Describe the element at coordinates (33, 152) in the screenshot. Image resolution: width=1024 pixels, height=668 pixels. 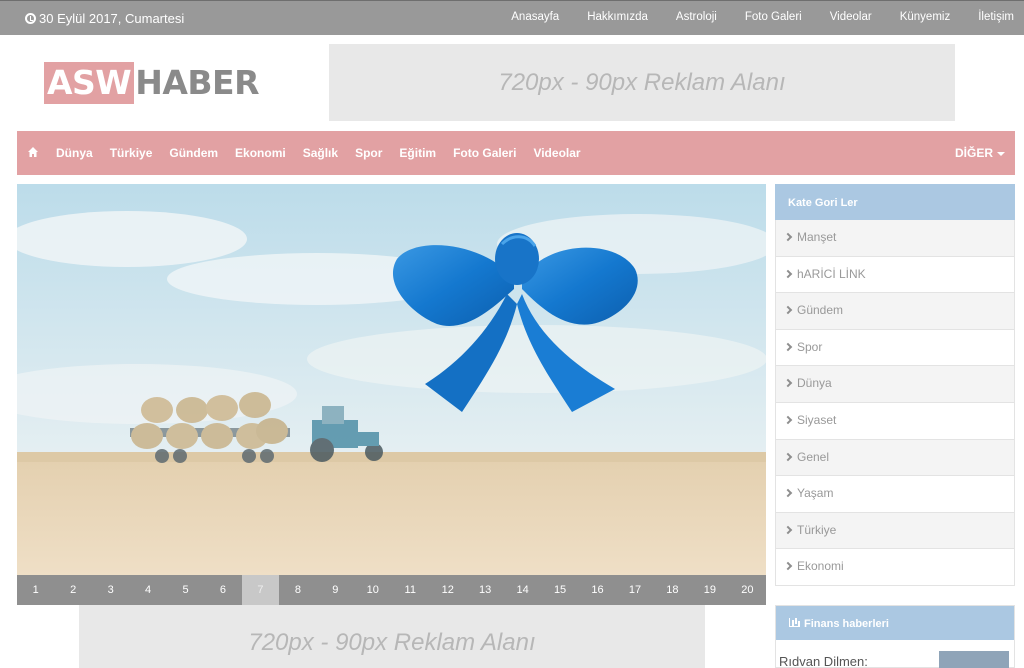
I see `home-icon` at that location.